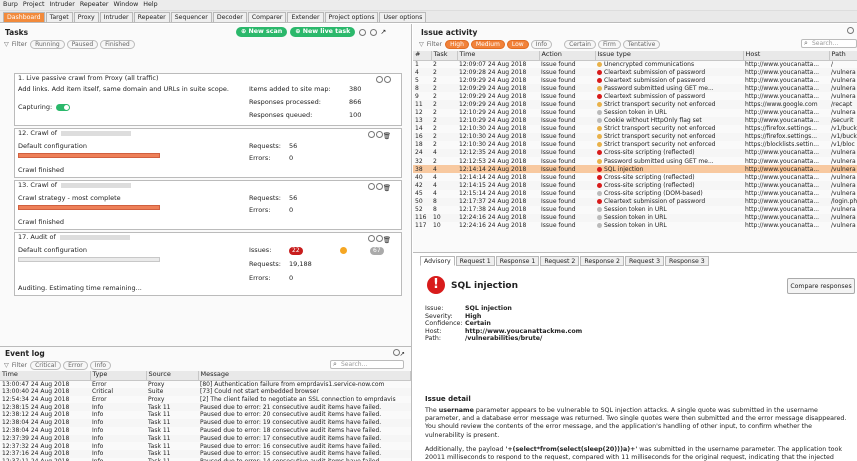 This screenshot has height=461, width=857. Describe the element at coordinates (262, 32) in the screenshot. I see `new-scan-button: ⊕ New scan` at that location.